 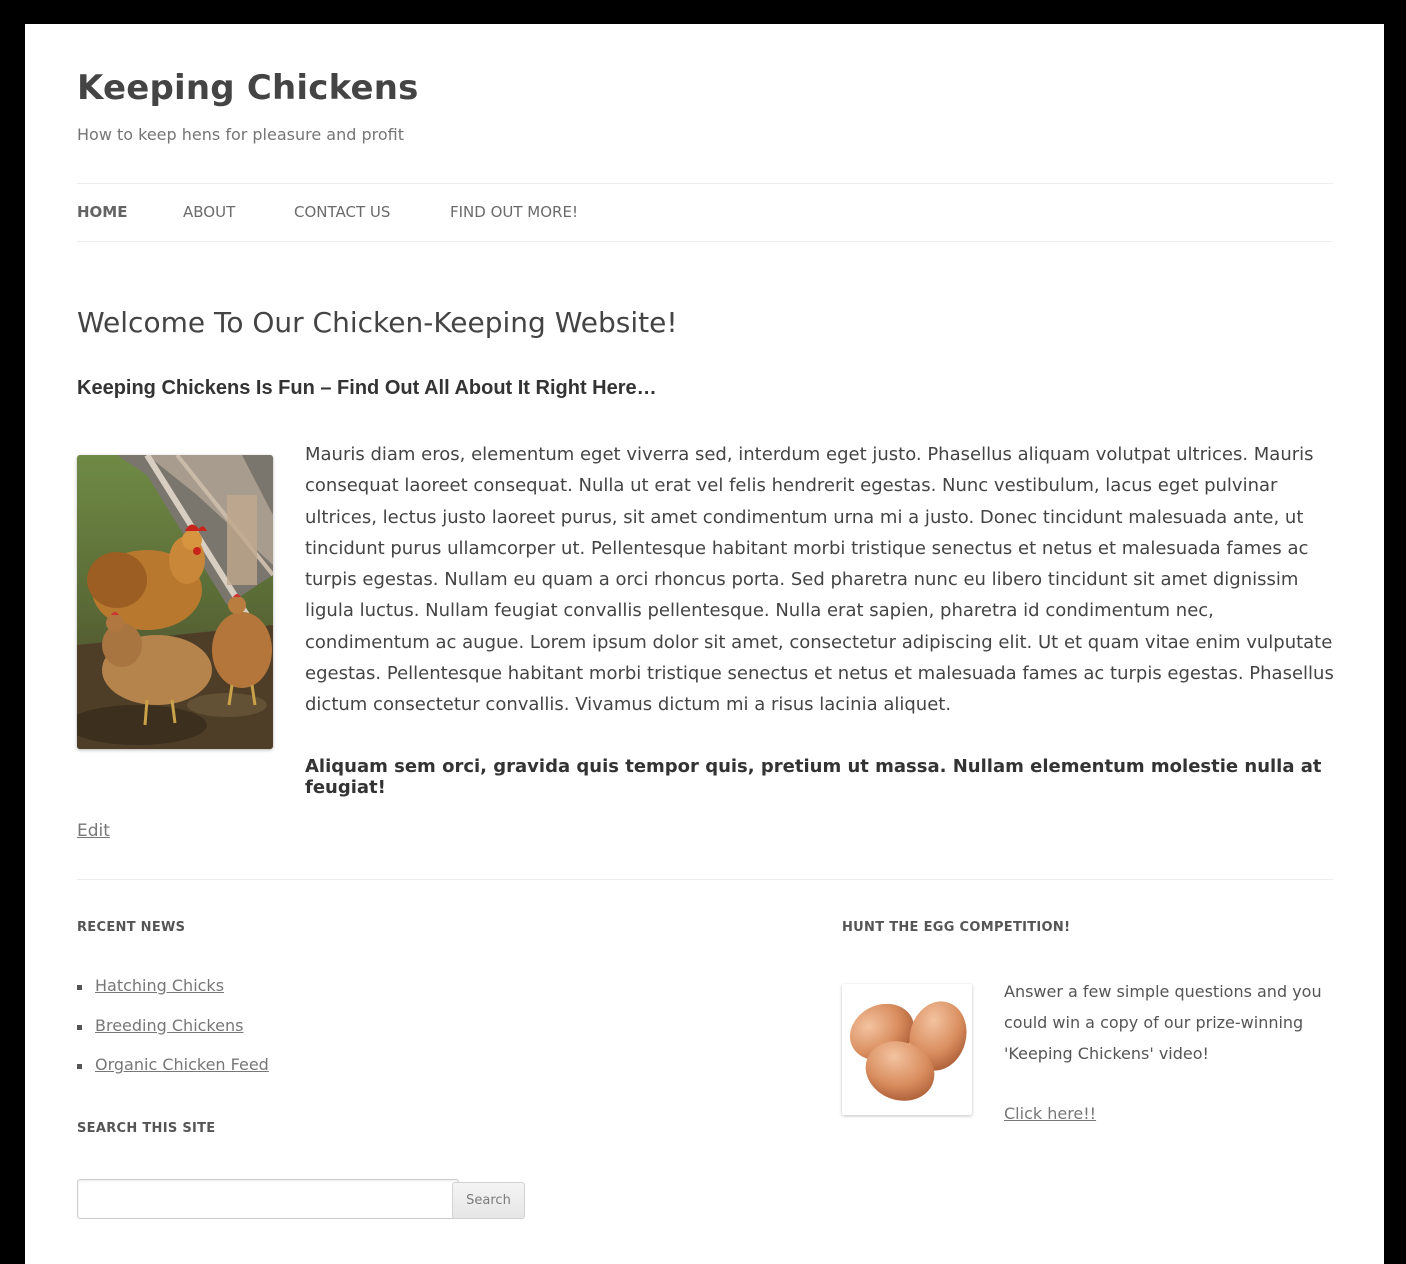 I want to click on nav-item-find-out-more: FIND OUT MORE!, so click(x=514, y=212).